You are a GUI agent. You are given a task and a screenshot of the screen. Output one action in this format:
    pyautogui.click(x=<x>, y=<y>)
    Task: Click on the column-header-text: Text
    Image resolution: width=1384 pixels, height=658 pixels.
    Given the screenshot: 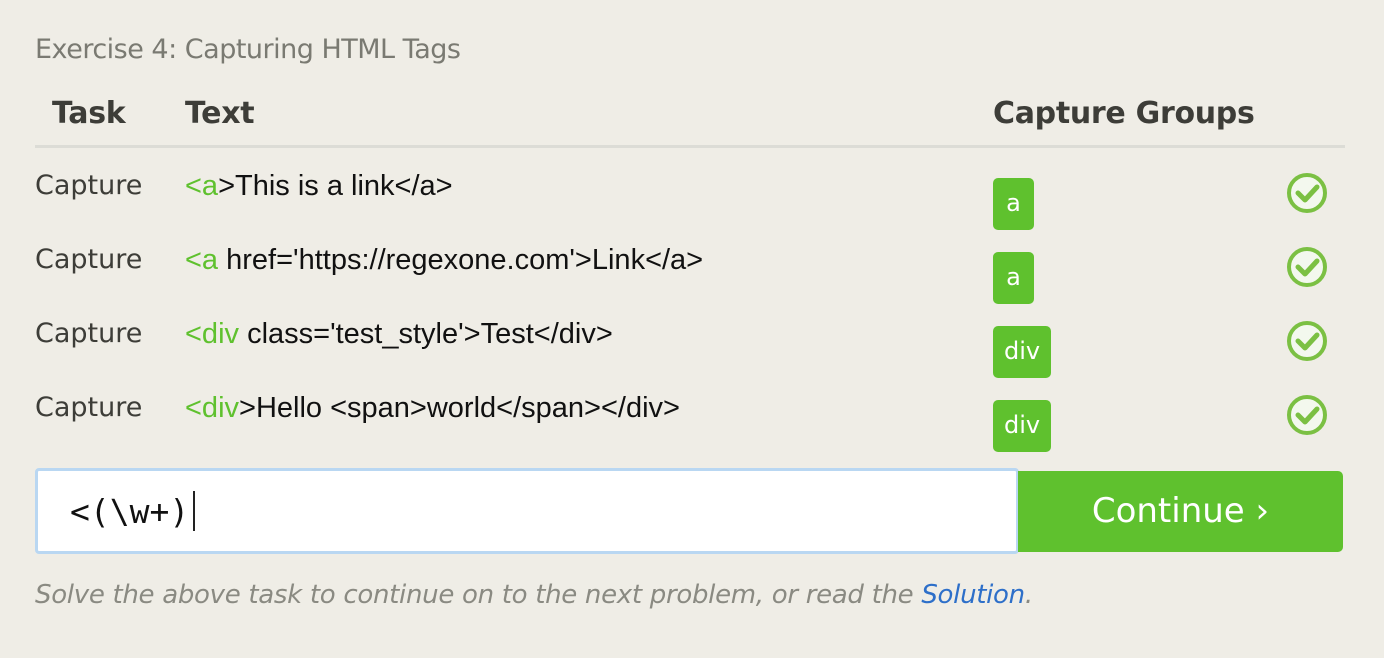 What is the action you would take?
    pyautogui.click(x=220, y=113)
    